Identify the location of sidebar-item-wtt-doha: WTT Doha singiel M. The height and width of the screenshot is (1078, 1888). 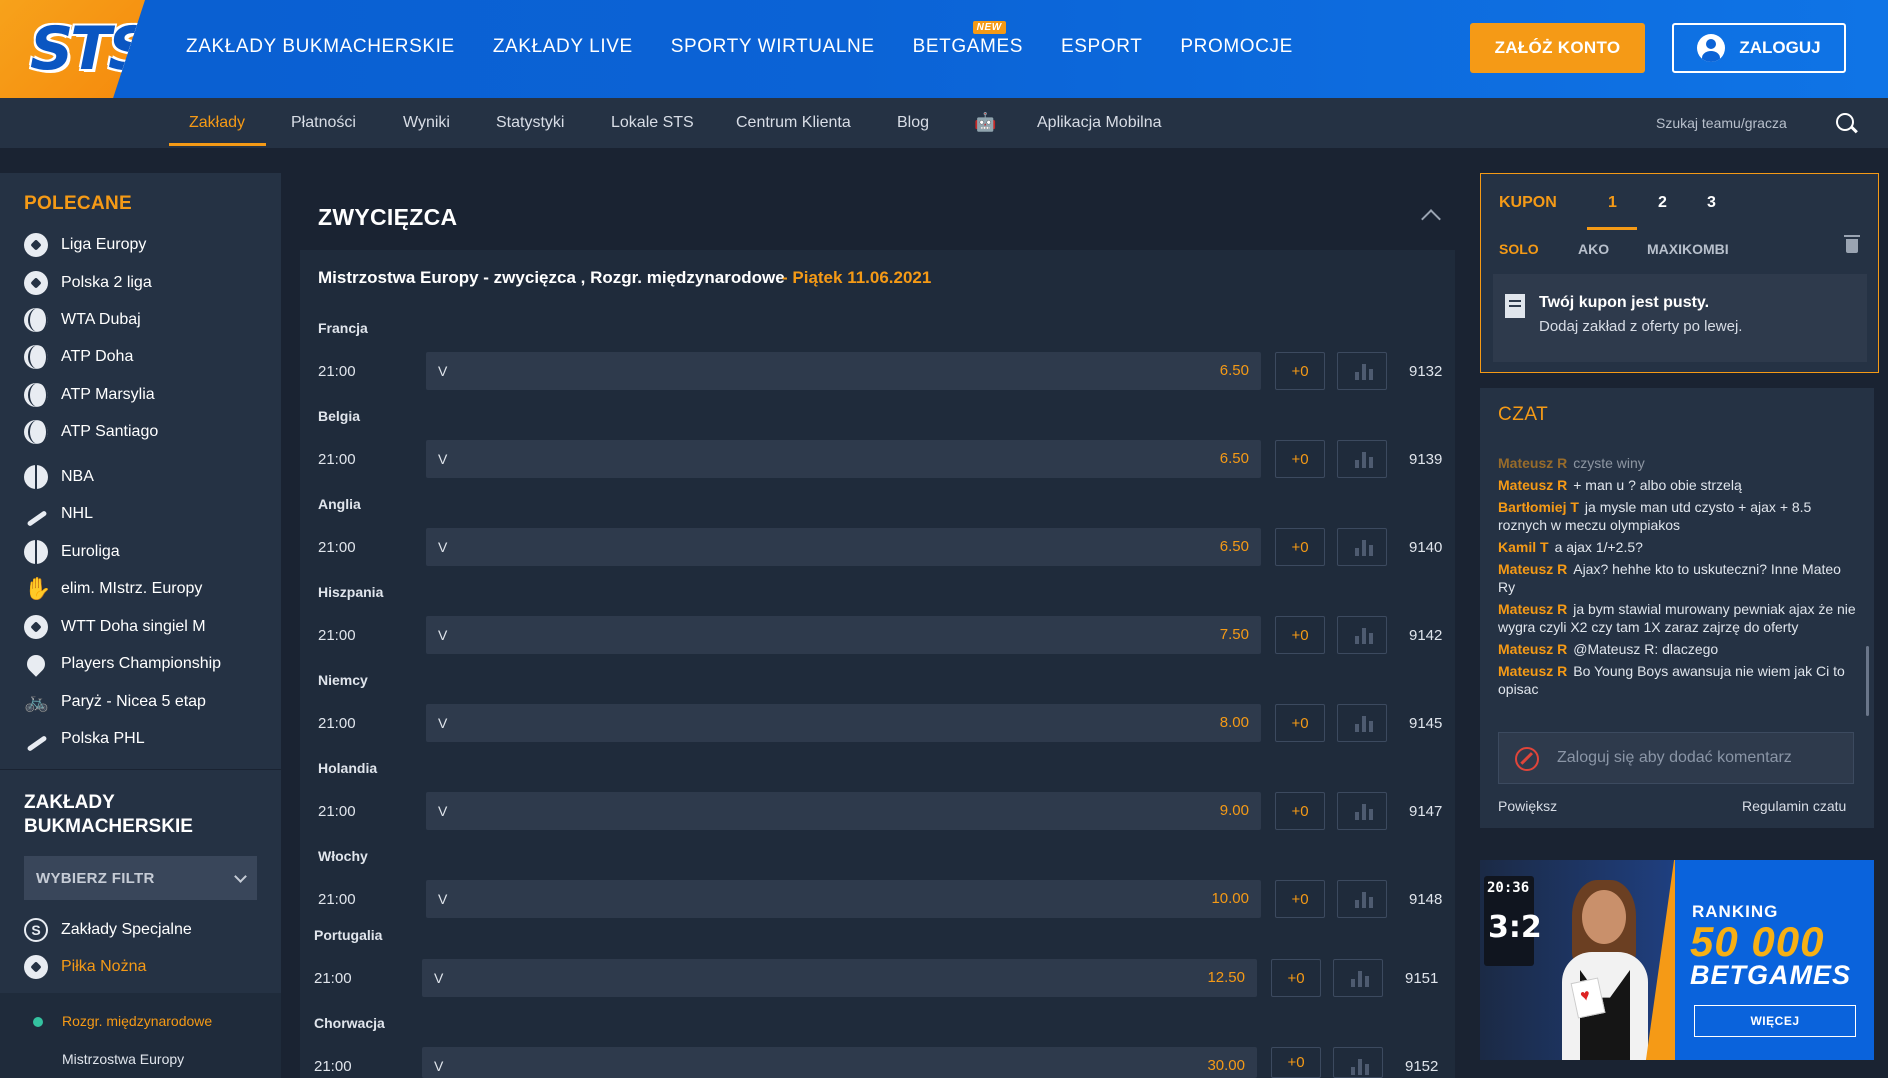
(115, 627).